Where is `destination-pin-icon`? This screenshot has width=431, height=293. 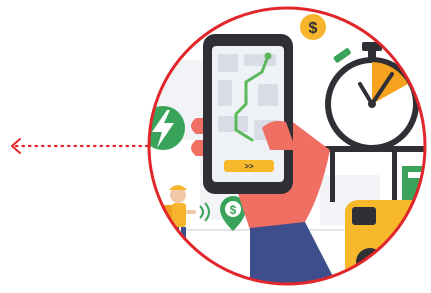 destination-pin-icon is located at coordinates (268, 56).